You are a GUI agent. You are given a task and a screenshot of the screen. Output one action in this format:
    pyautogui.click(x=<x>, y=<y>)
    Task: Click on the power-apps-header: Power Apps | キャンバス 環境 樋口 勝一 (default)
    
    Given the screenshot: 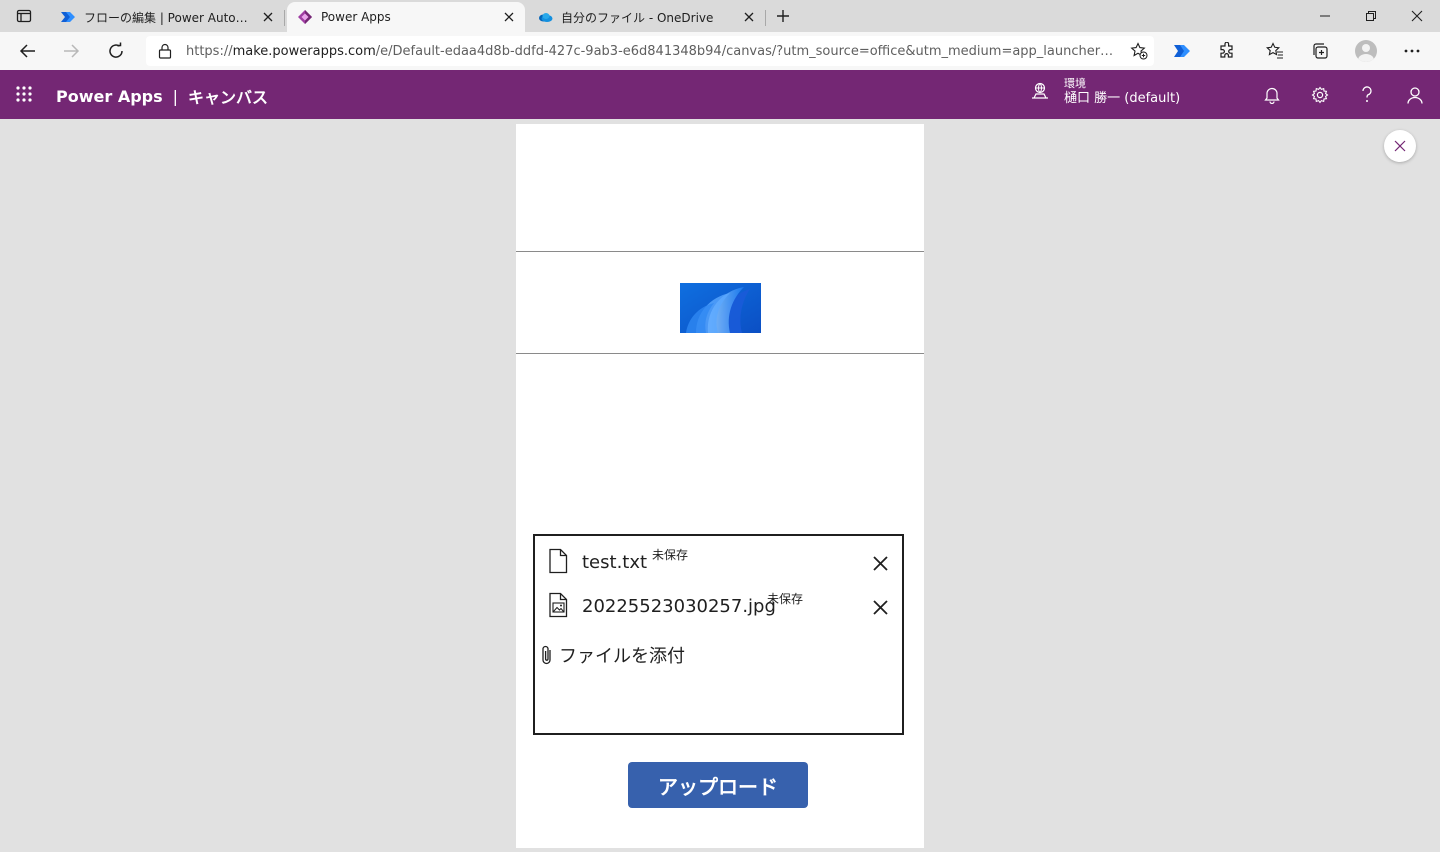 What is the action you would take?
    pyautogui.click(x=720, y=94)
    